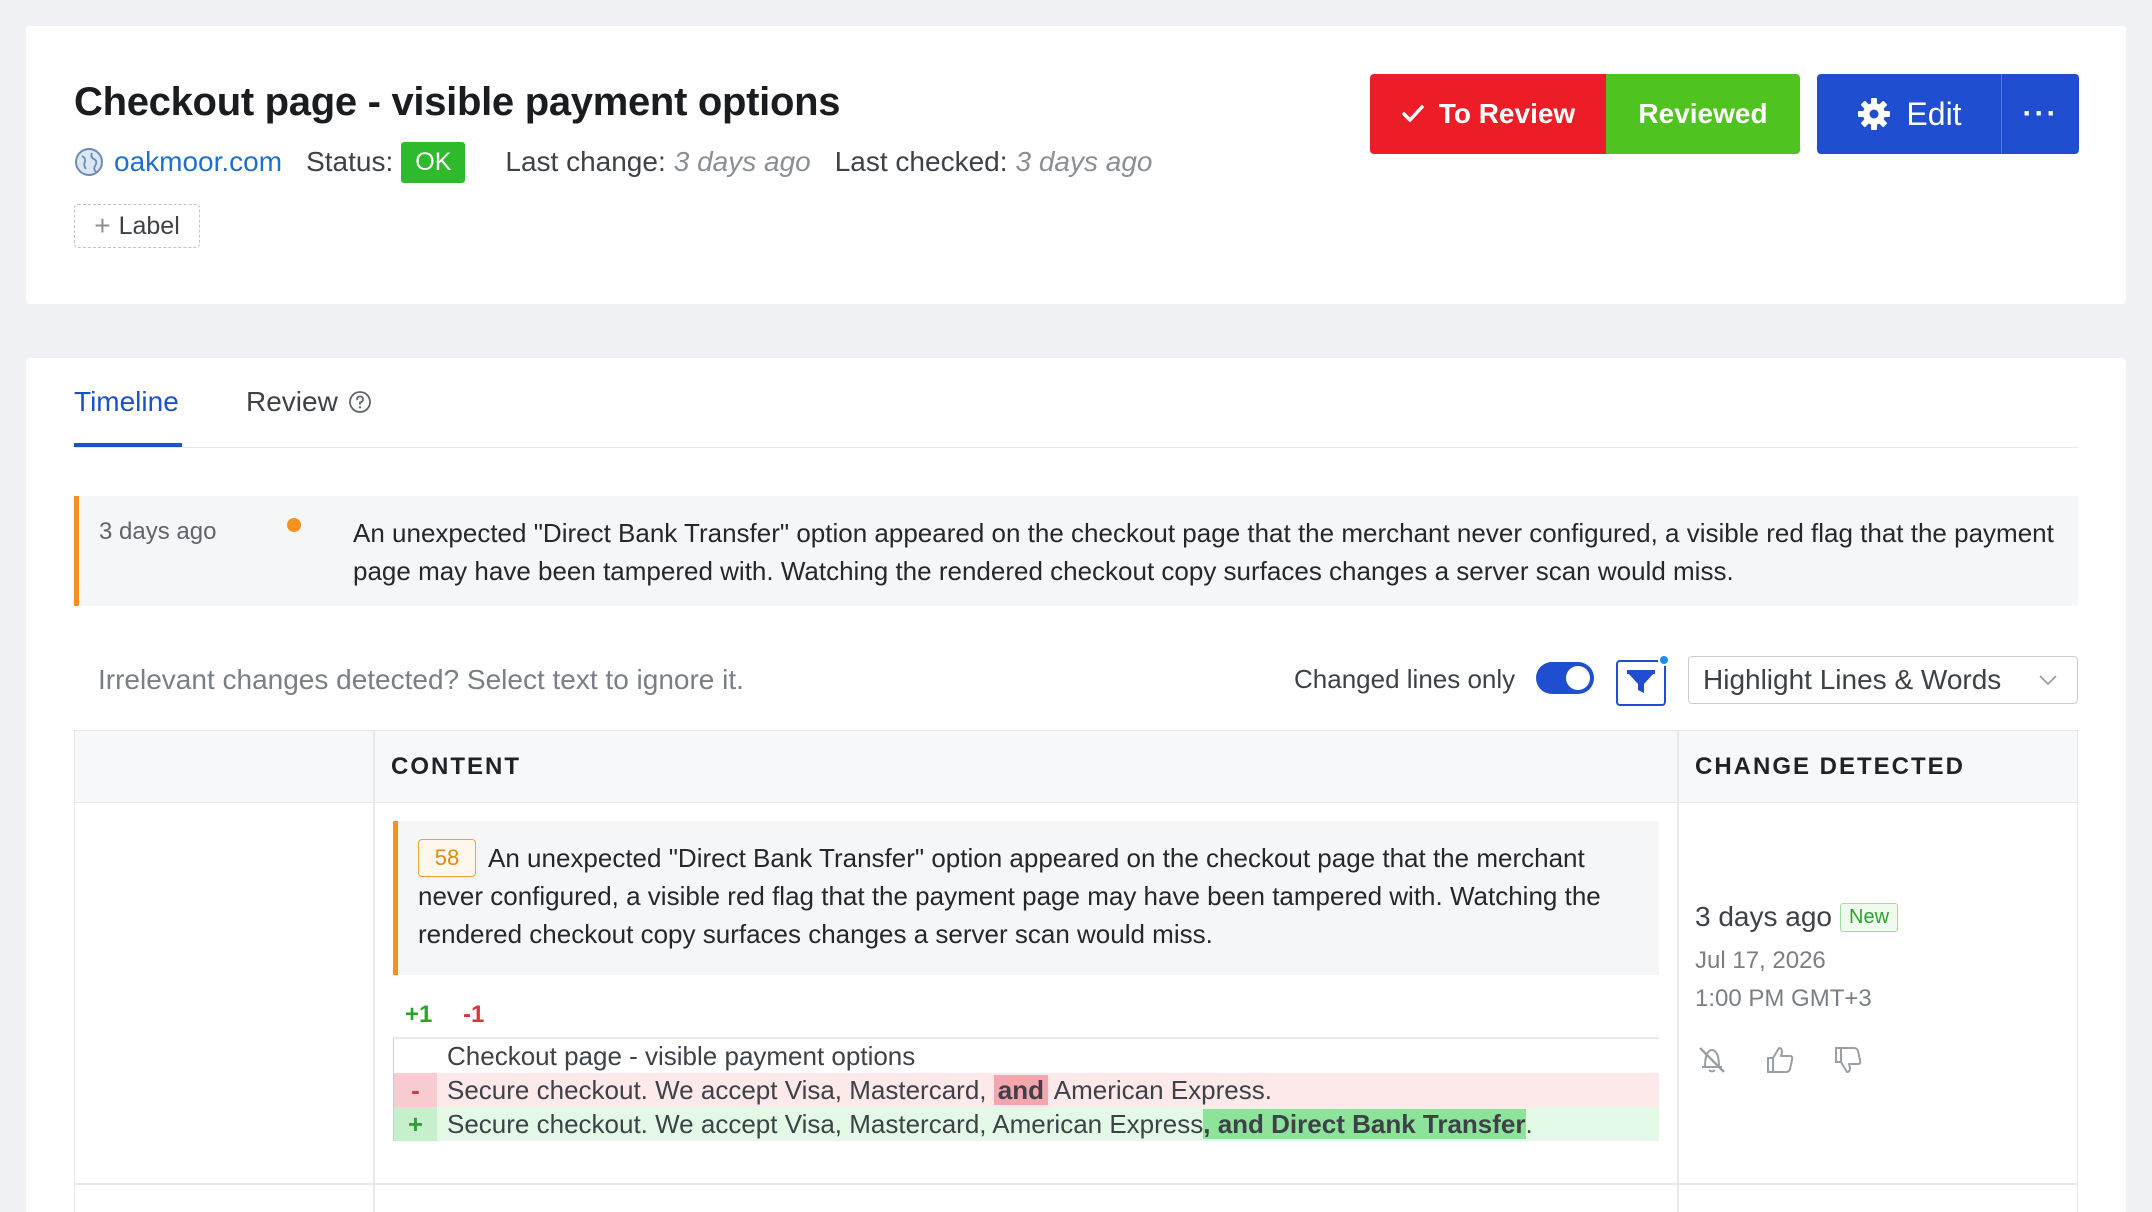  I want to click on plus-icon: +, so click(102, 225).